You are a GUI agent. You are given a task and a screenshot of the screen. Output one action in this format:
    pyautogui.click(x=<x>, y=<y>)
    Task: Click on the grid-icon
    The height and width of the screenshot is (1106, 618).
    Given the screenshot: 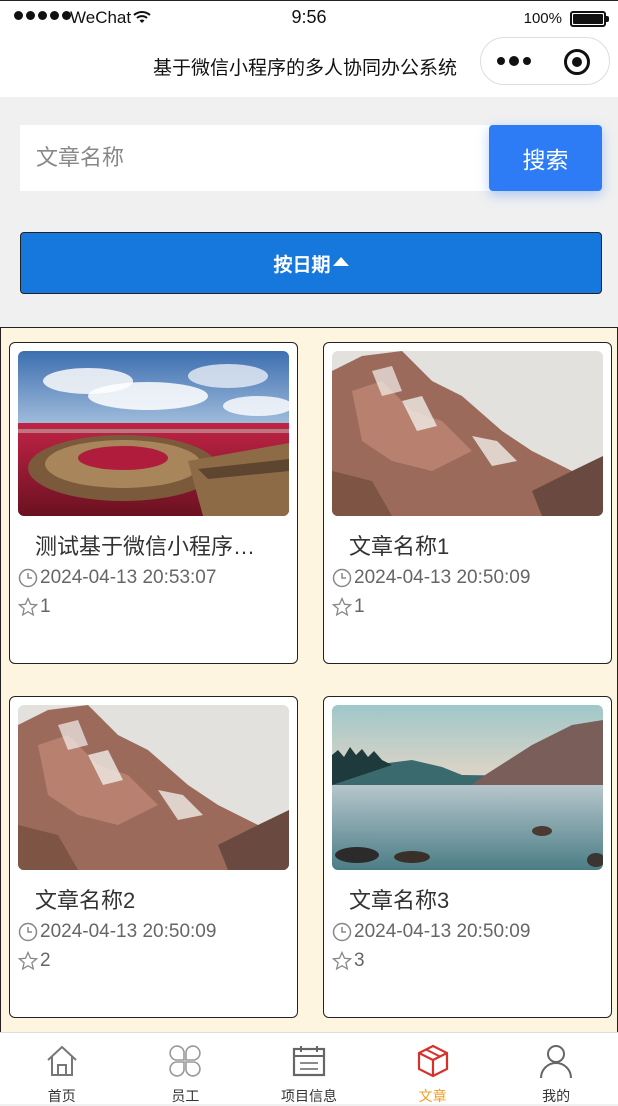 What is the action you would take?
    pyautogui.click(x=185, y=1061)
    